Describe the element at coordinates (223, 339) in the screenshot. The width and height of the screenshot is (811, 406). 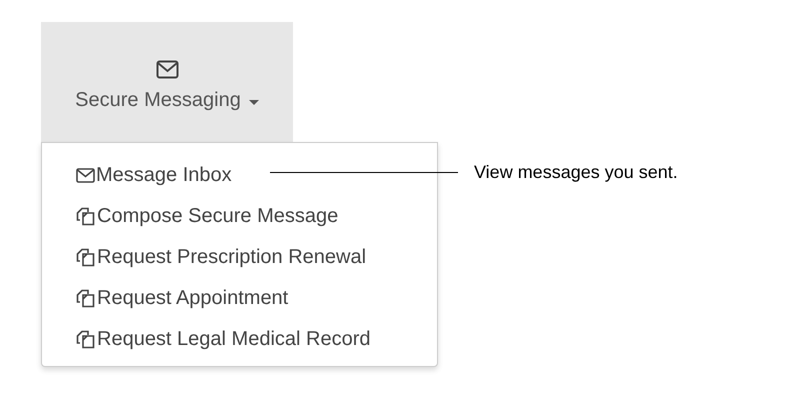
I see `menu-item: Request Legal Medical Record` at that location.